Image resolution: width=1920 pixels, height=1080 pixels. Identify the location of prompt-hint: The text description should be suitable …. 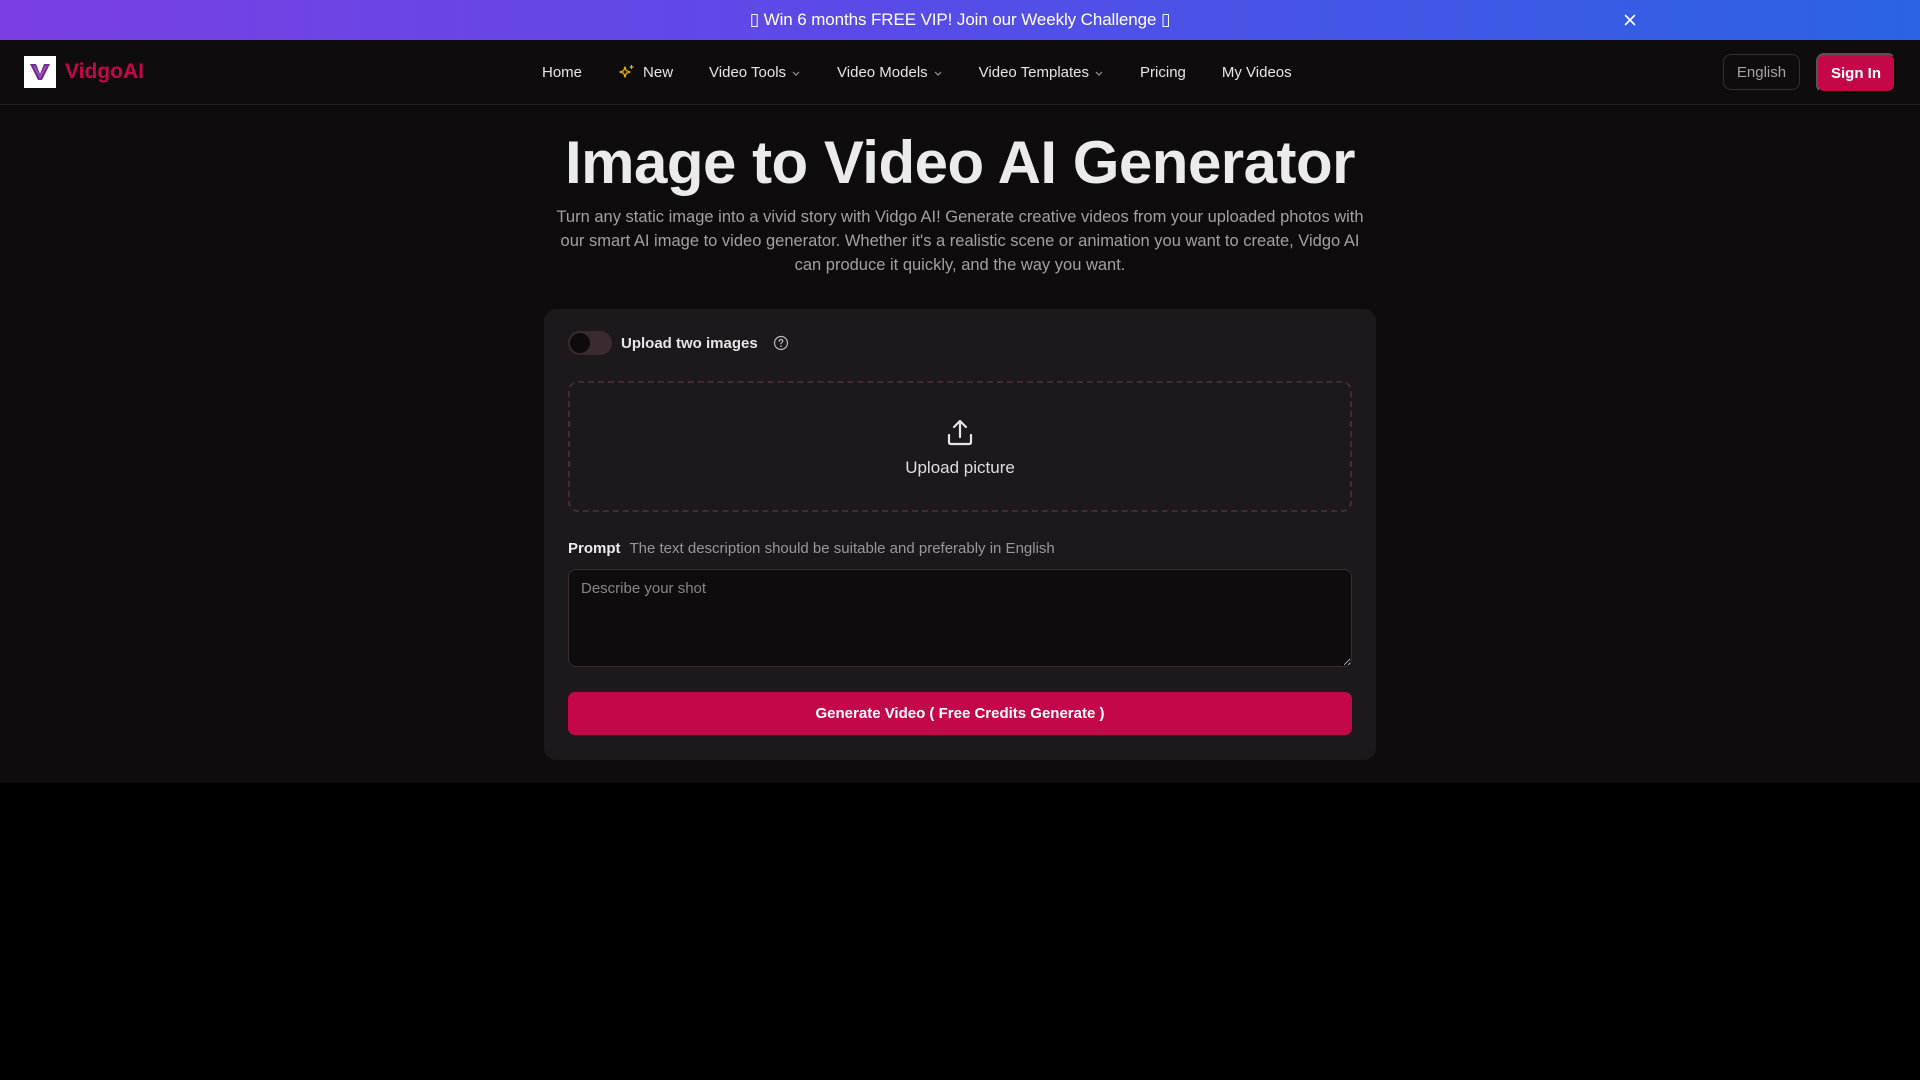
(842, 548).